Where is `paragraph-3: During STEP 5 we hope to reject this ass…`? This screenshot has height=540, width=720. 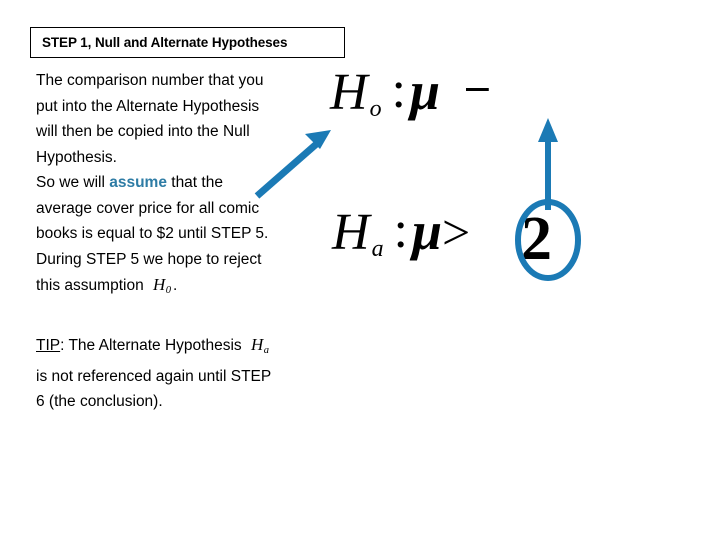 paragraph-3: During STEP 5 we hope to reject this ass… is located at coordinates (159, 275).